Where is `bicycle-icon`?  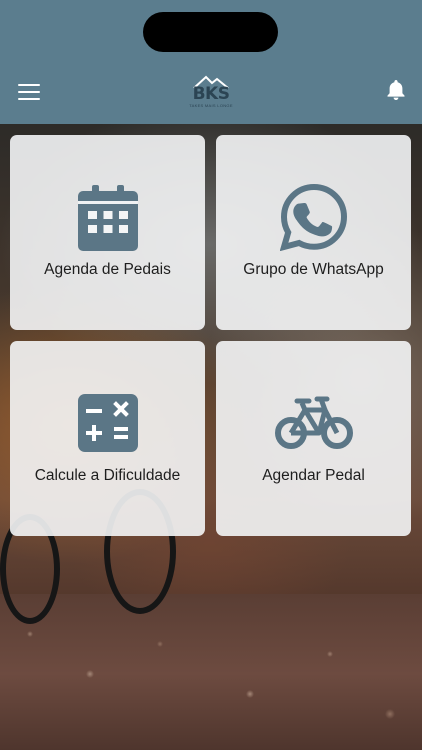 bicycle-icon is located at coordinates (313, 423).